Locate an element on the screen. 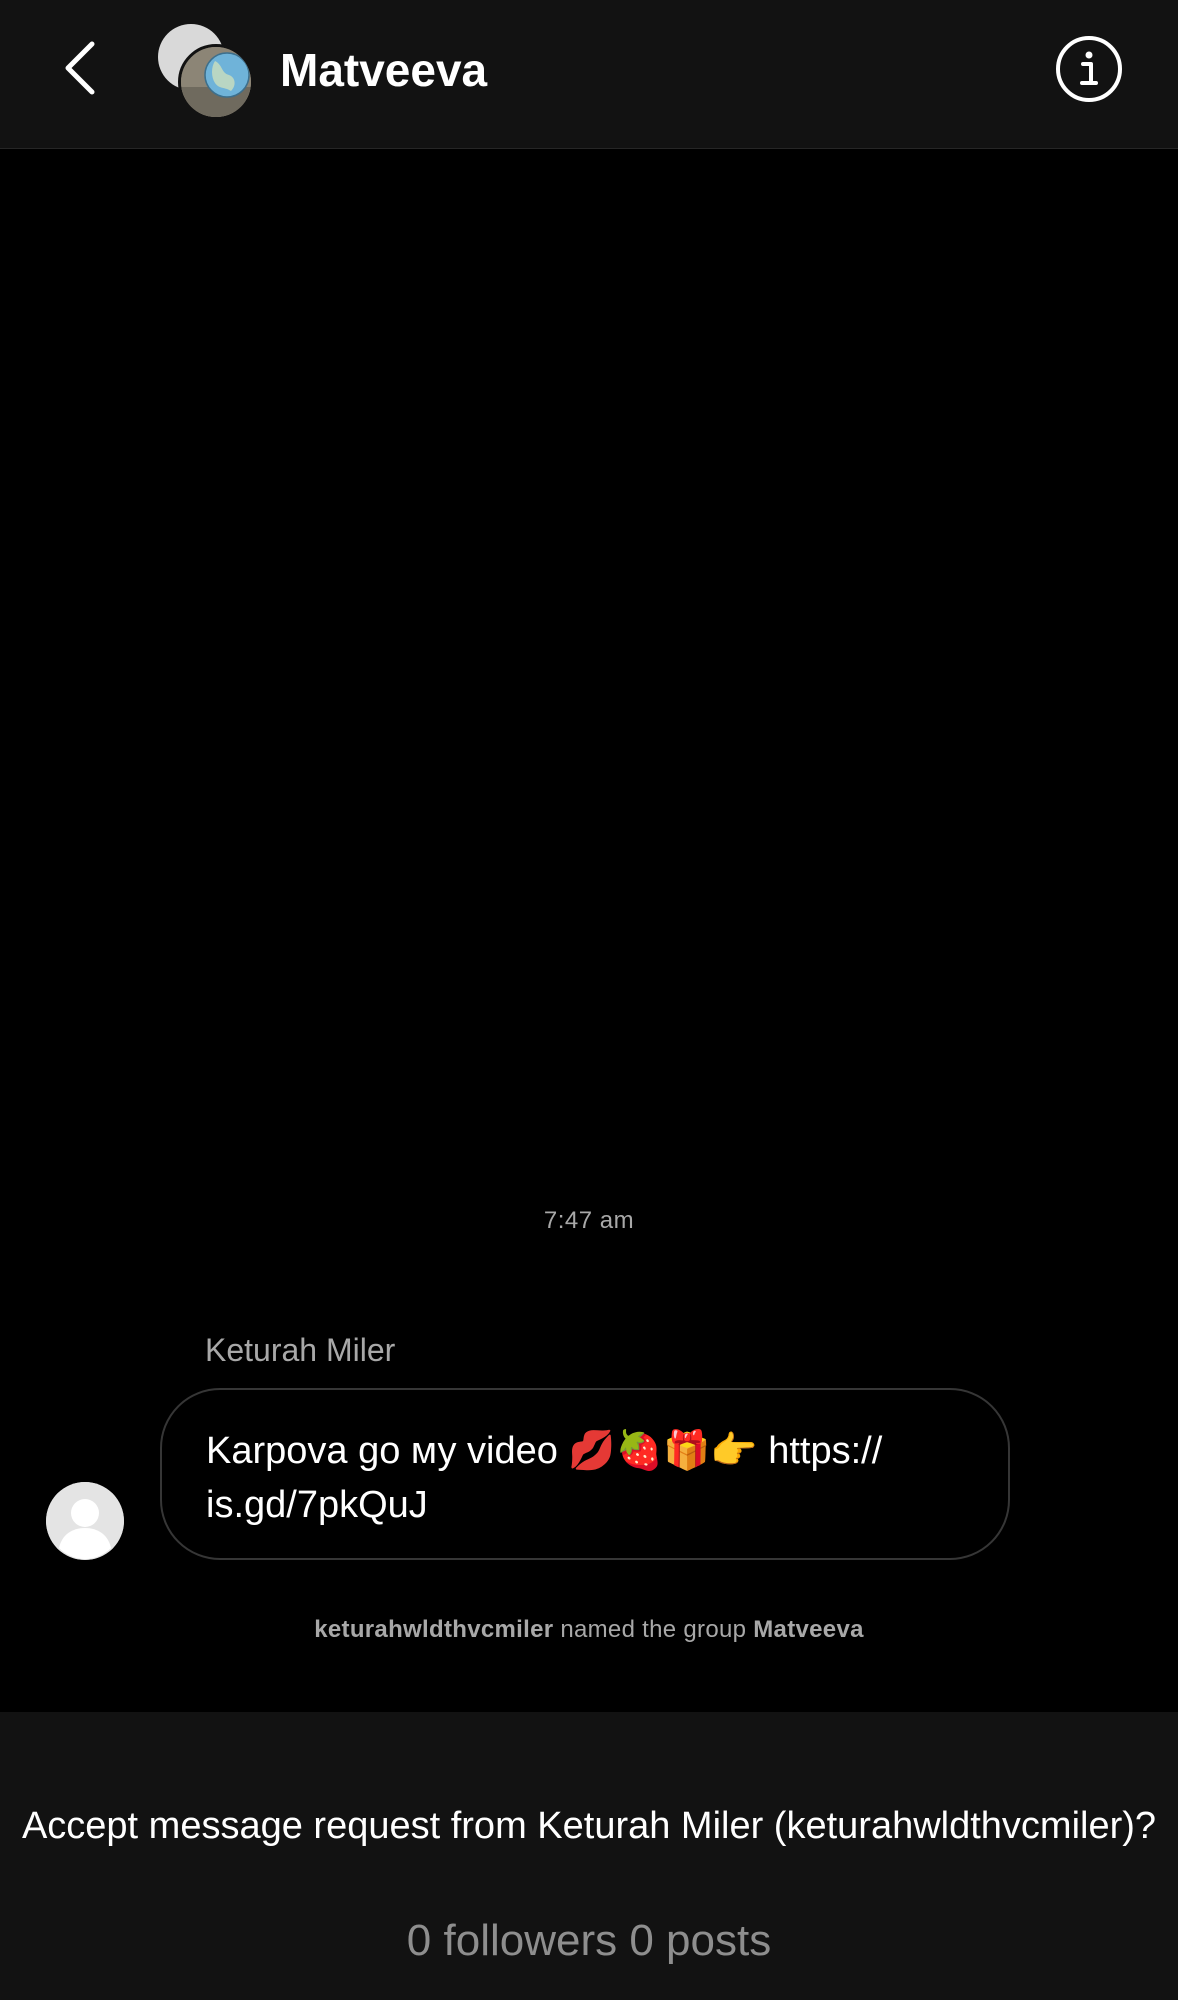 This screenshot has width=1178, height=2000. back-button is located at coordinates (83, 68).